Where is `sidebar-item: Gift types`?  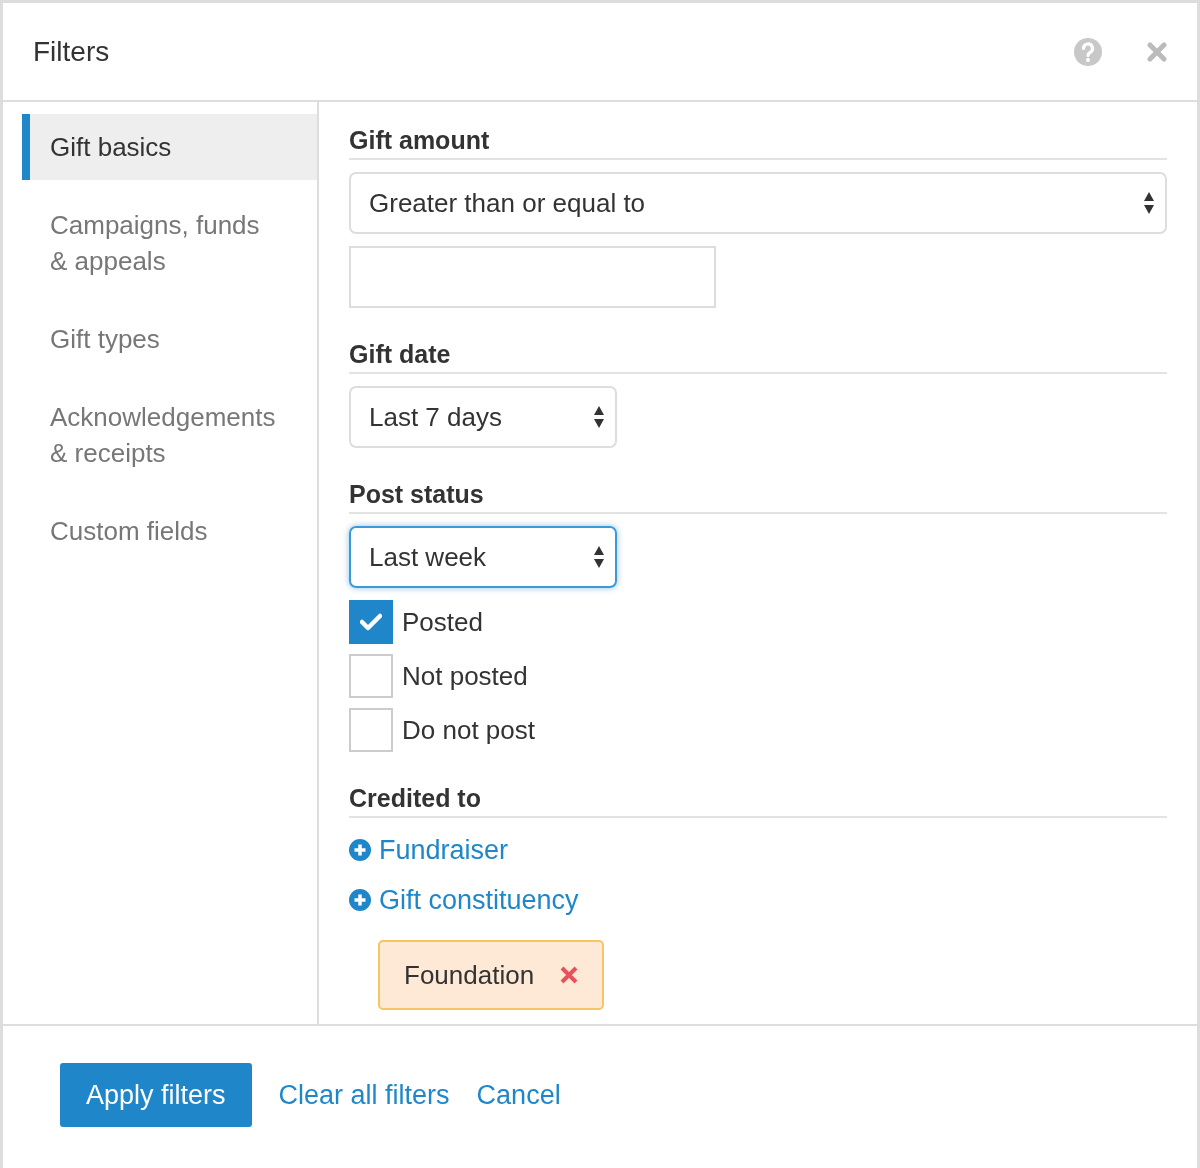 sidebar-item: Gift types is located at coordinates (169, 339).